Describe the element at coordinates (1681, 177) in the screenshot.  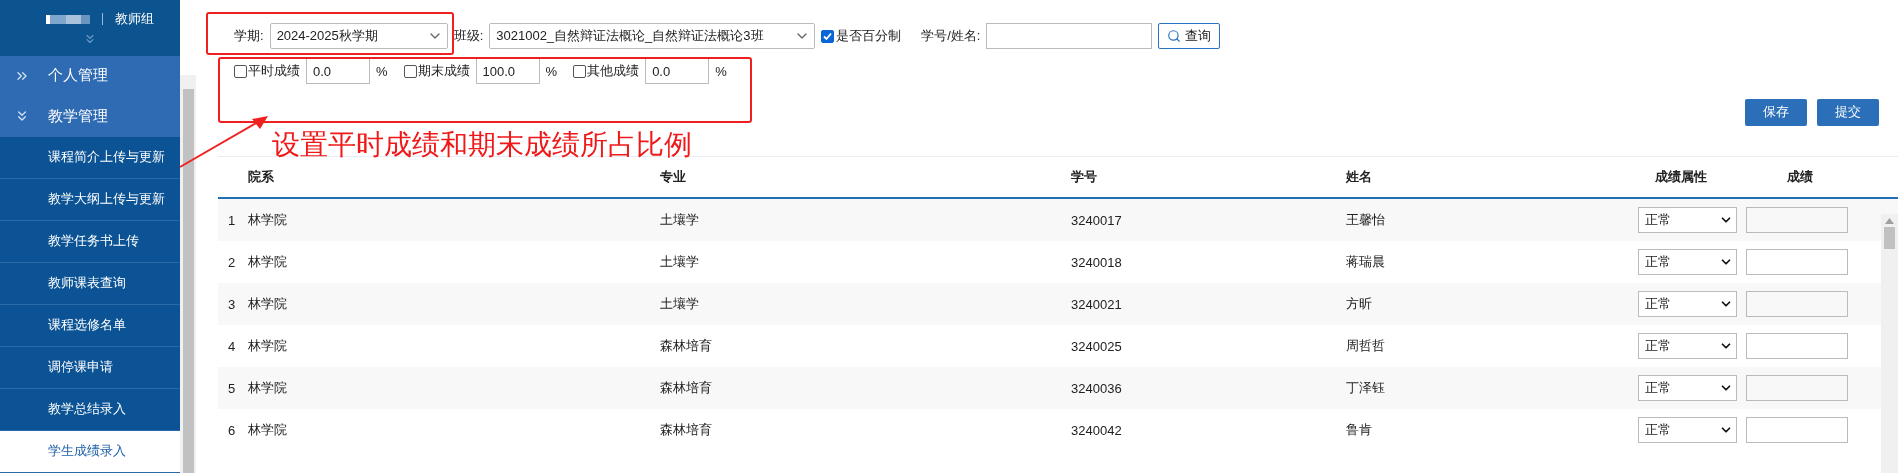
I see `column-header: 成绩属性` at that location.